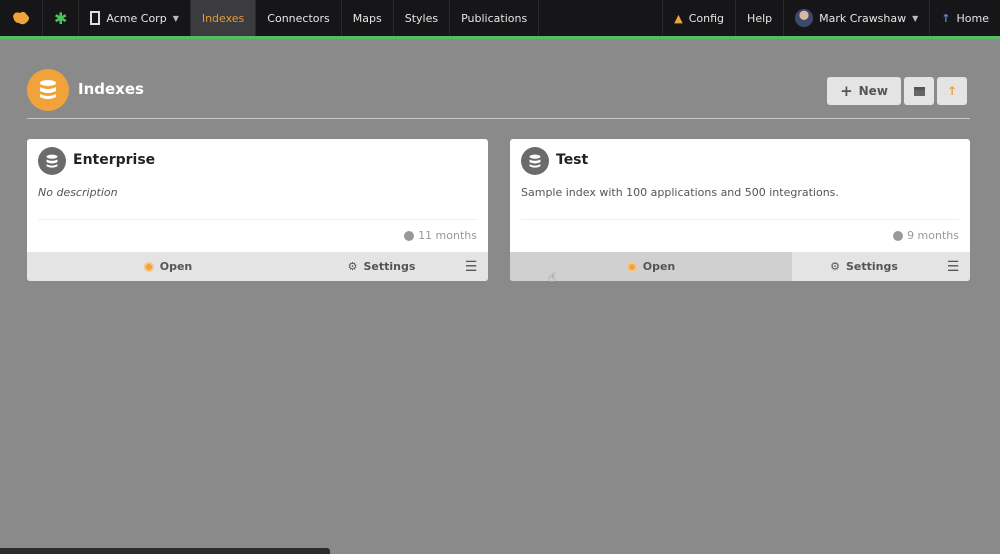 The height and width of the screenshot is (554, 1000). Describe the element at coordinates (78, 192) in the screenshot. I see `card-description: No description` at that location.